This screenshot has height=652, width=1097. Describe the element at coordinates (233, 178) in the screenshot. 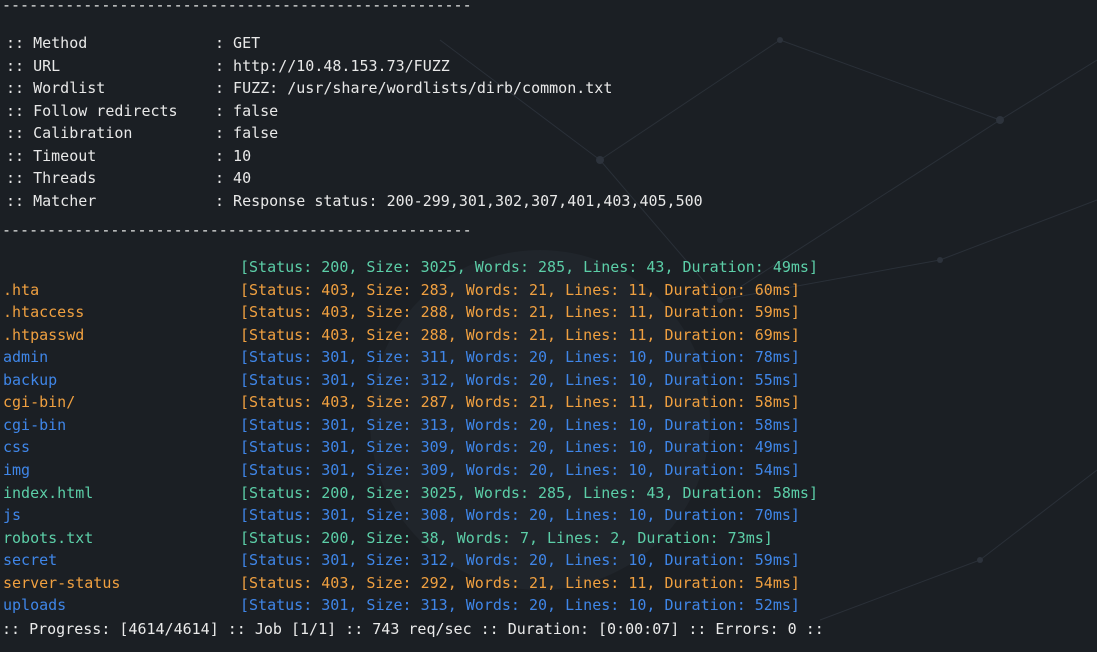

I see `config-value: : 40` at that location.